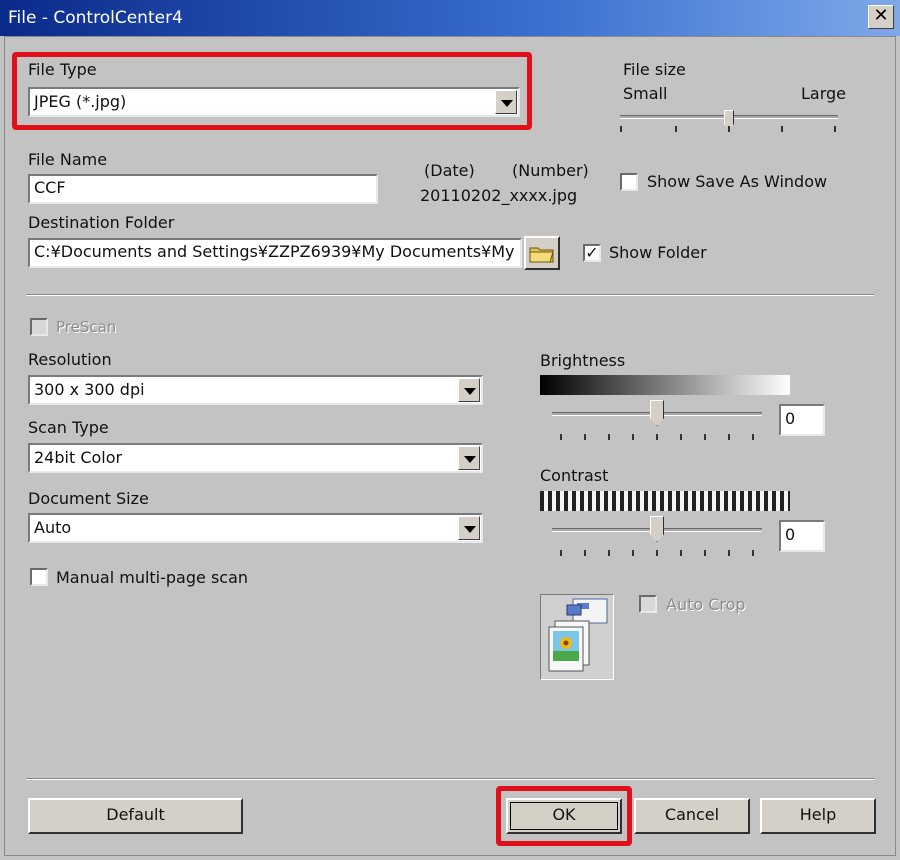  I want to click on brightness-slider, so click(657, 422).